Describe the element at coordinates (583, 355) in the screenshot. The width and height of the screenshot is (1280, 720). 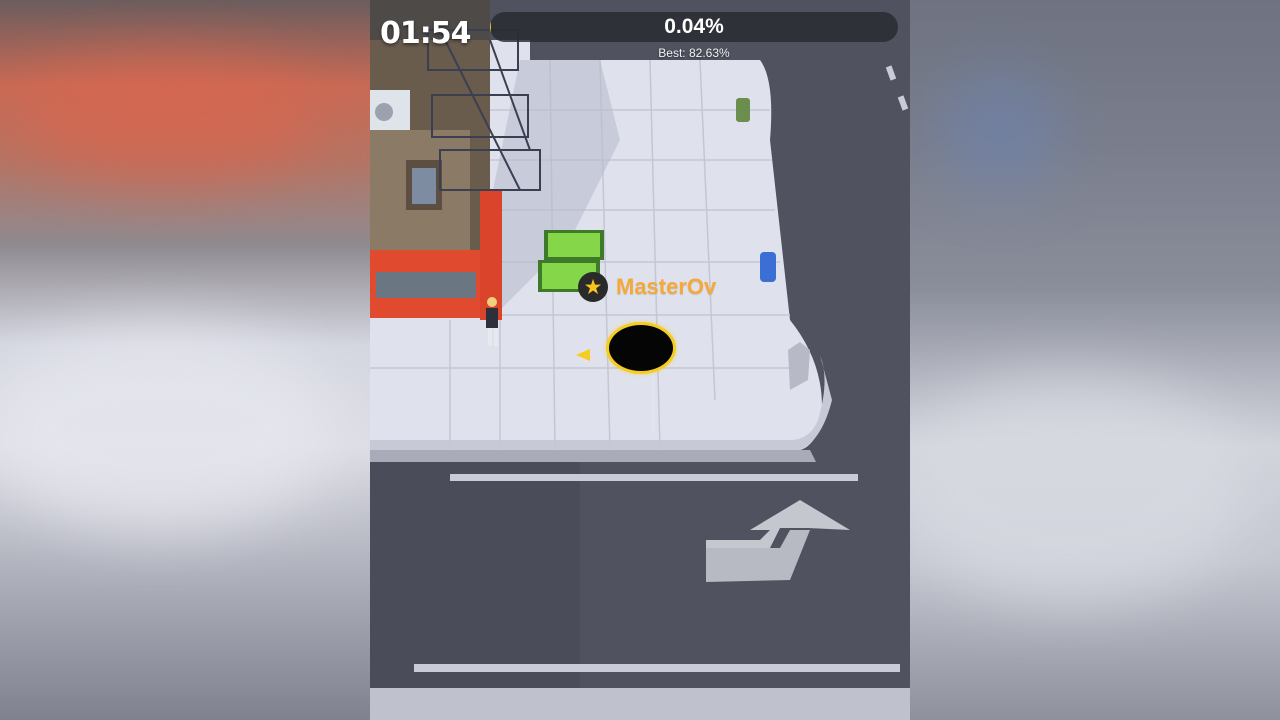
I see `direction-arrow-icon` at that location.